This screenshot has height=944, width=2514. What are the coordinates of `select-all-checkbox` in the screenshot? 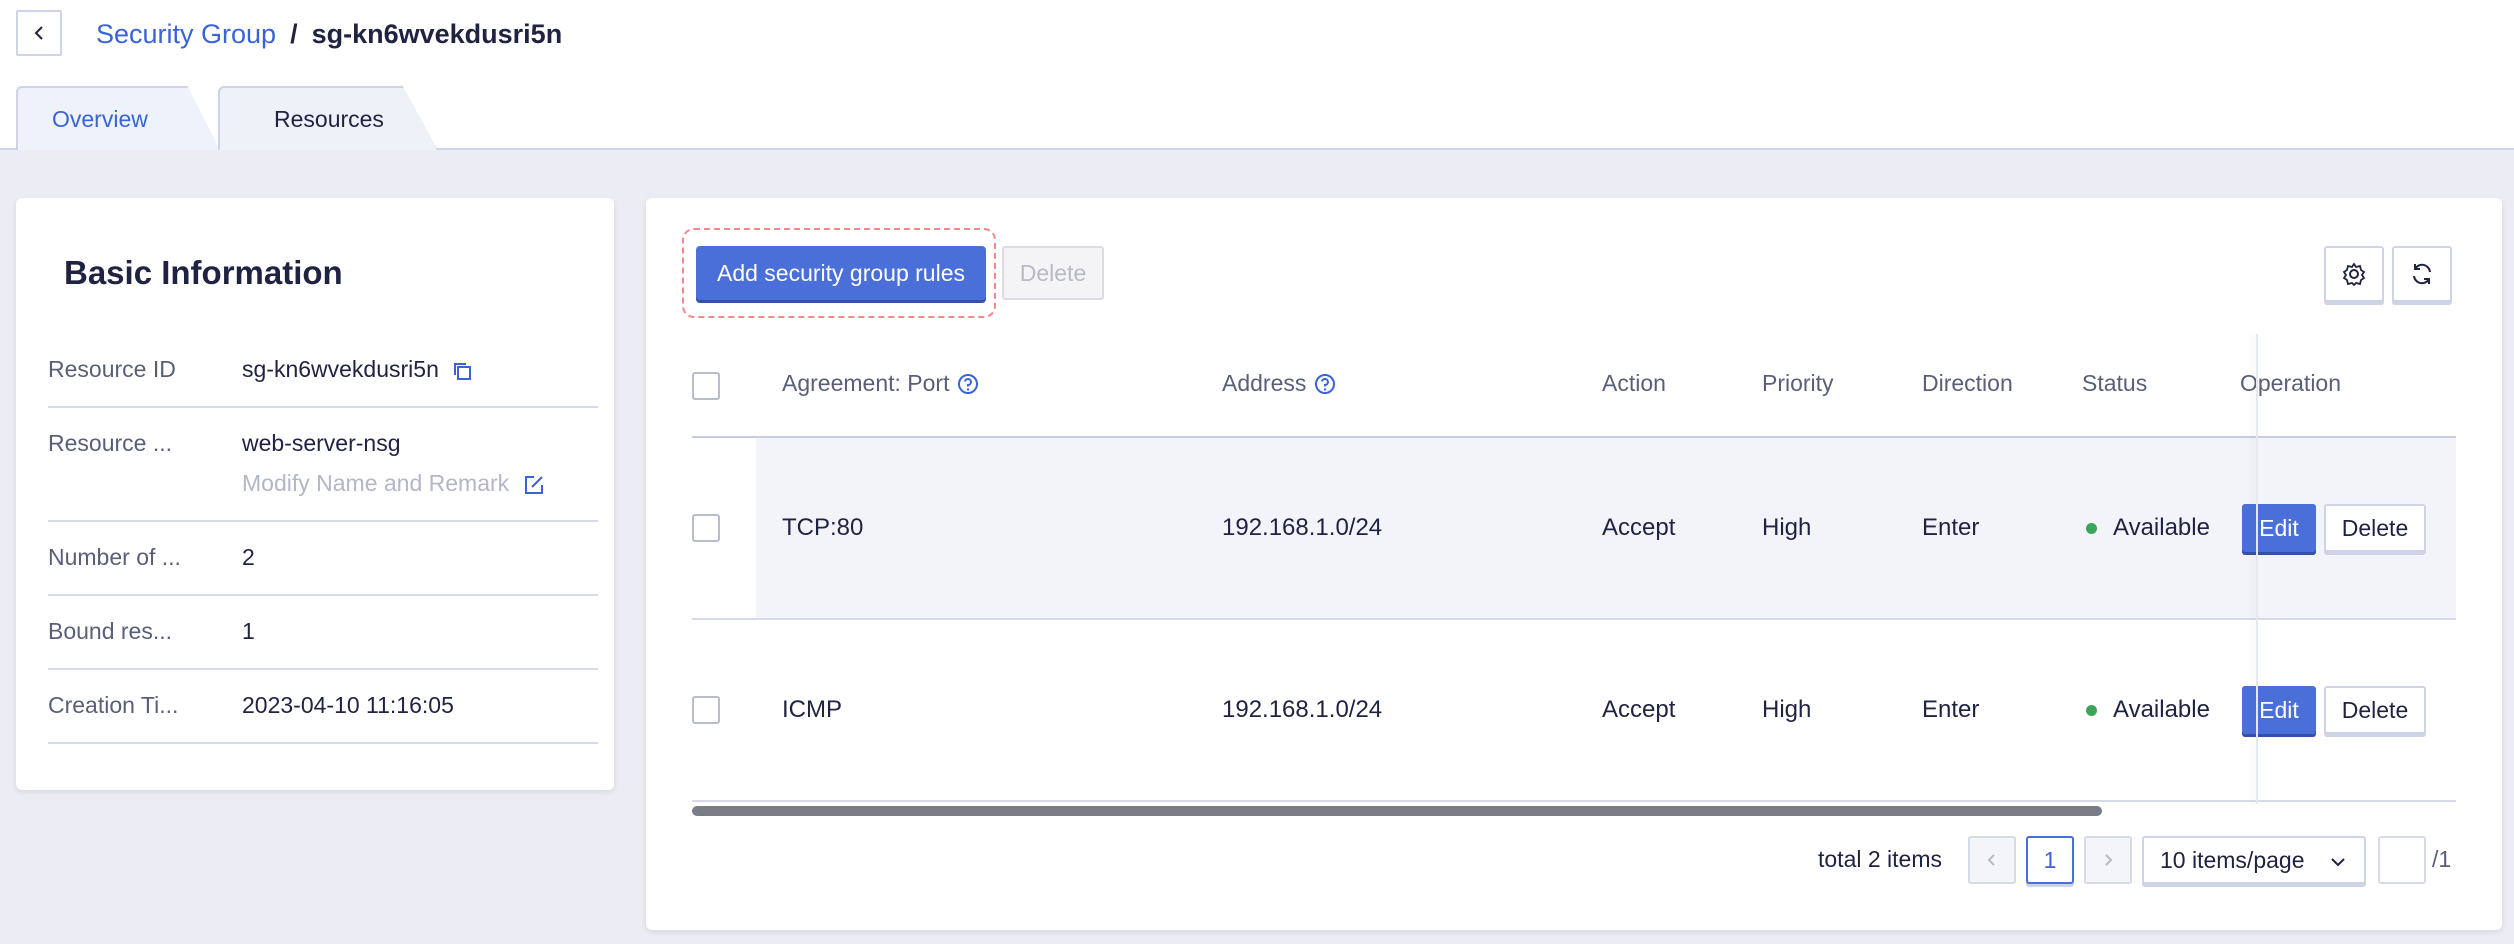 It's located at (706, 386).